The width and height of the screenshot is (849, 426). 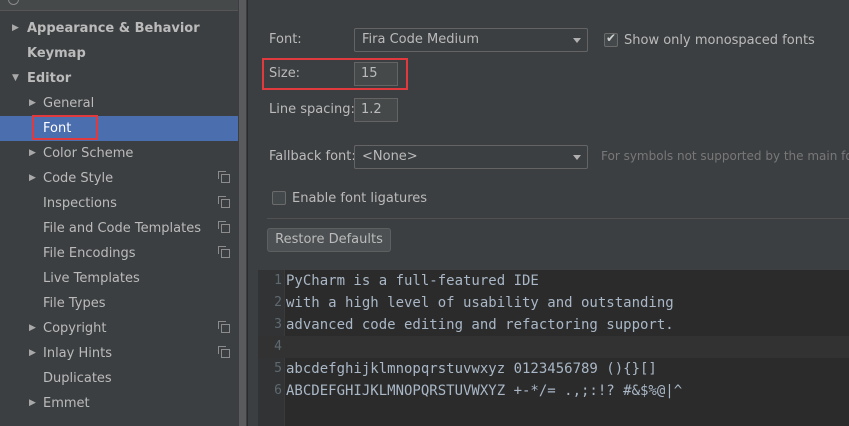 What do you see at coordinates (312, 109) in the screenshot?
I see `line-spacing-label: Line spacing:` at bounding box center [312, 109].